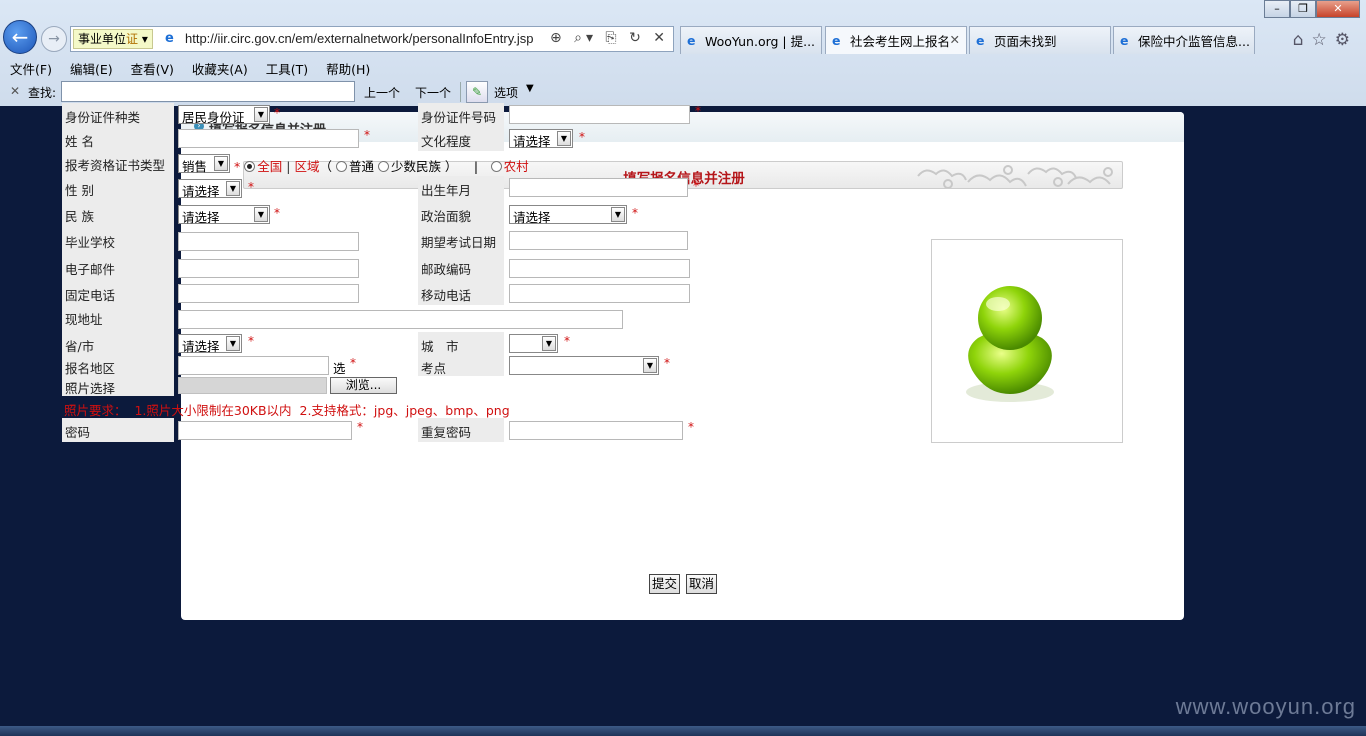 This screenshot has width=1366, height=736. I want to click on ie-page-icon: e, so click(169, 38).